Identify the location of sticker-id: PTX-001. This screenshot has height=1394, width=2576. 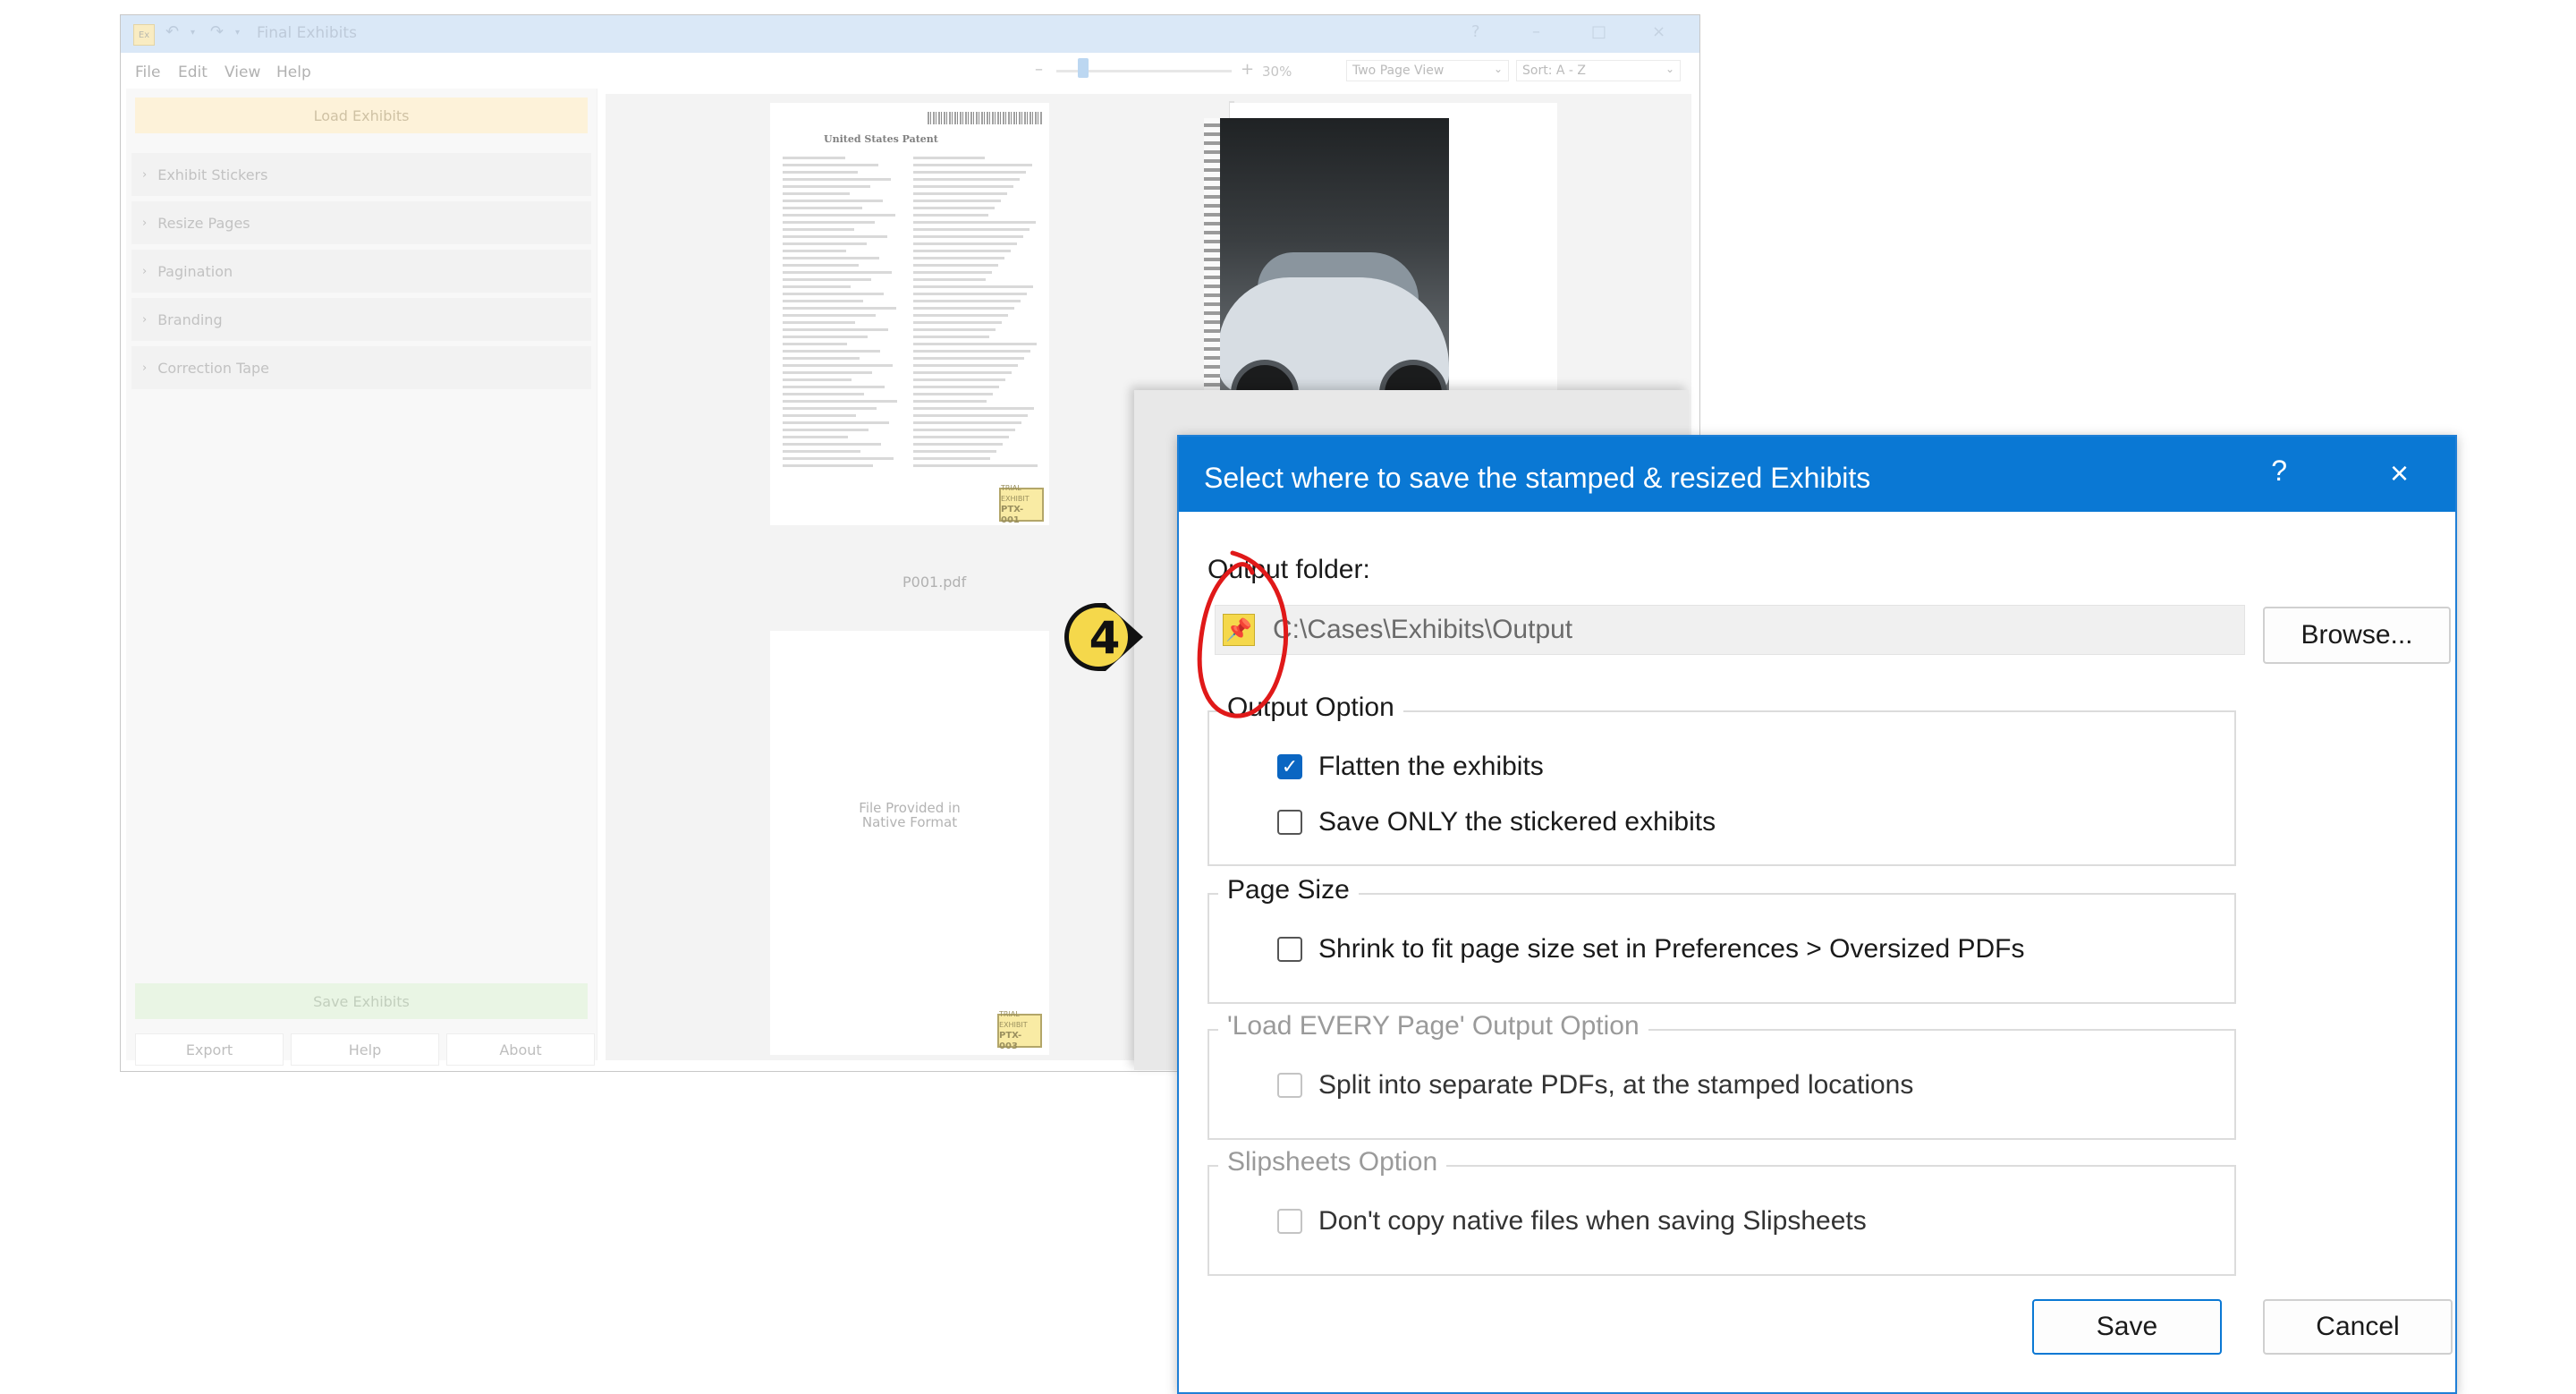
(1012, 515).